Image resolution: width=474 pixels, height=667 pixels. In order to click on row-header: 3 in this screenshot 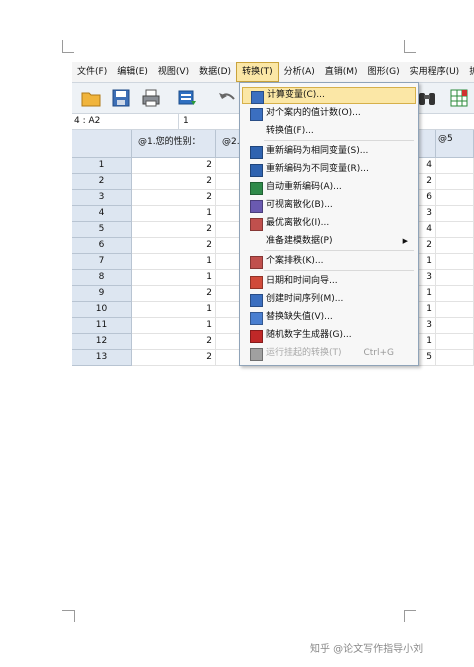, I will do `click(102, 198)`.